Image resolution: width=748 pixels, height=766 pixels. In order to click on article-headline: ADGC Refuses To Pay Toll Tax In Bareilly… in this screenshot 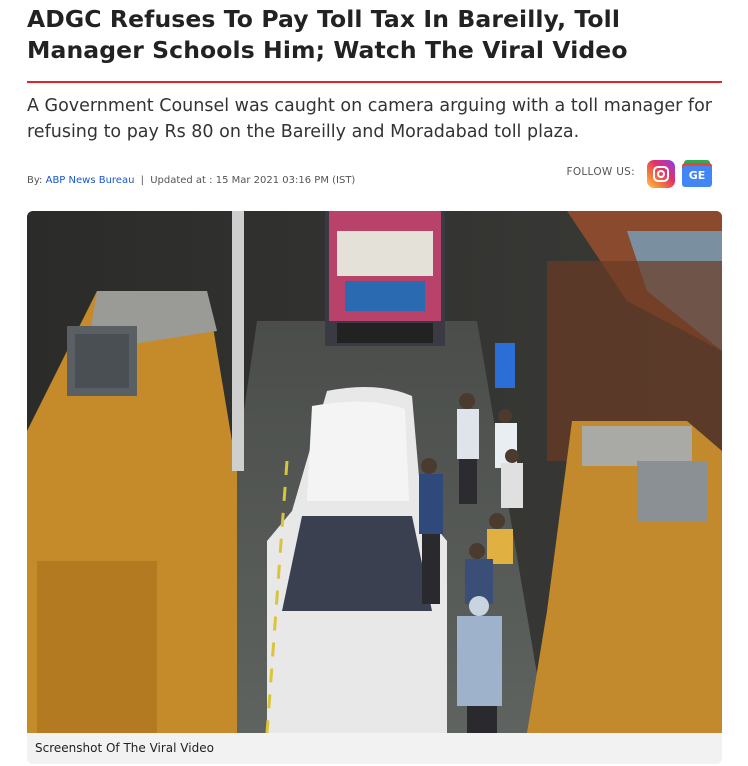, I will do `click(327, 34)`.